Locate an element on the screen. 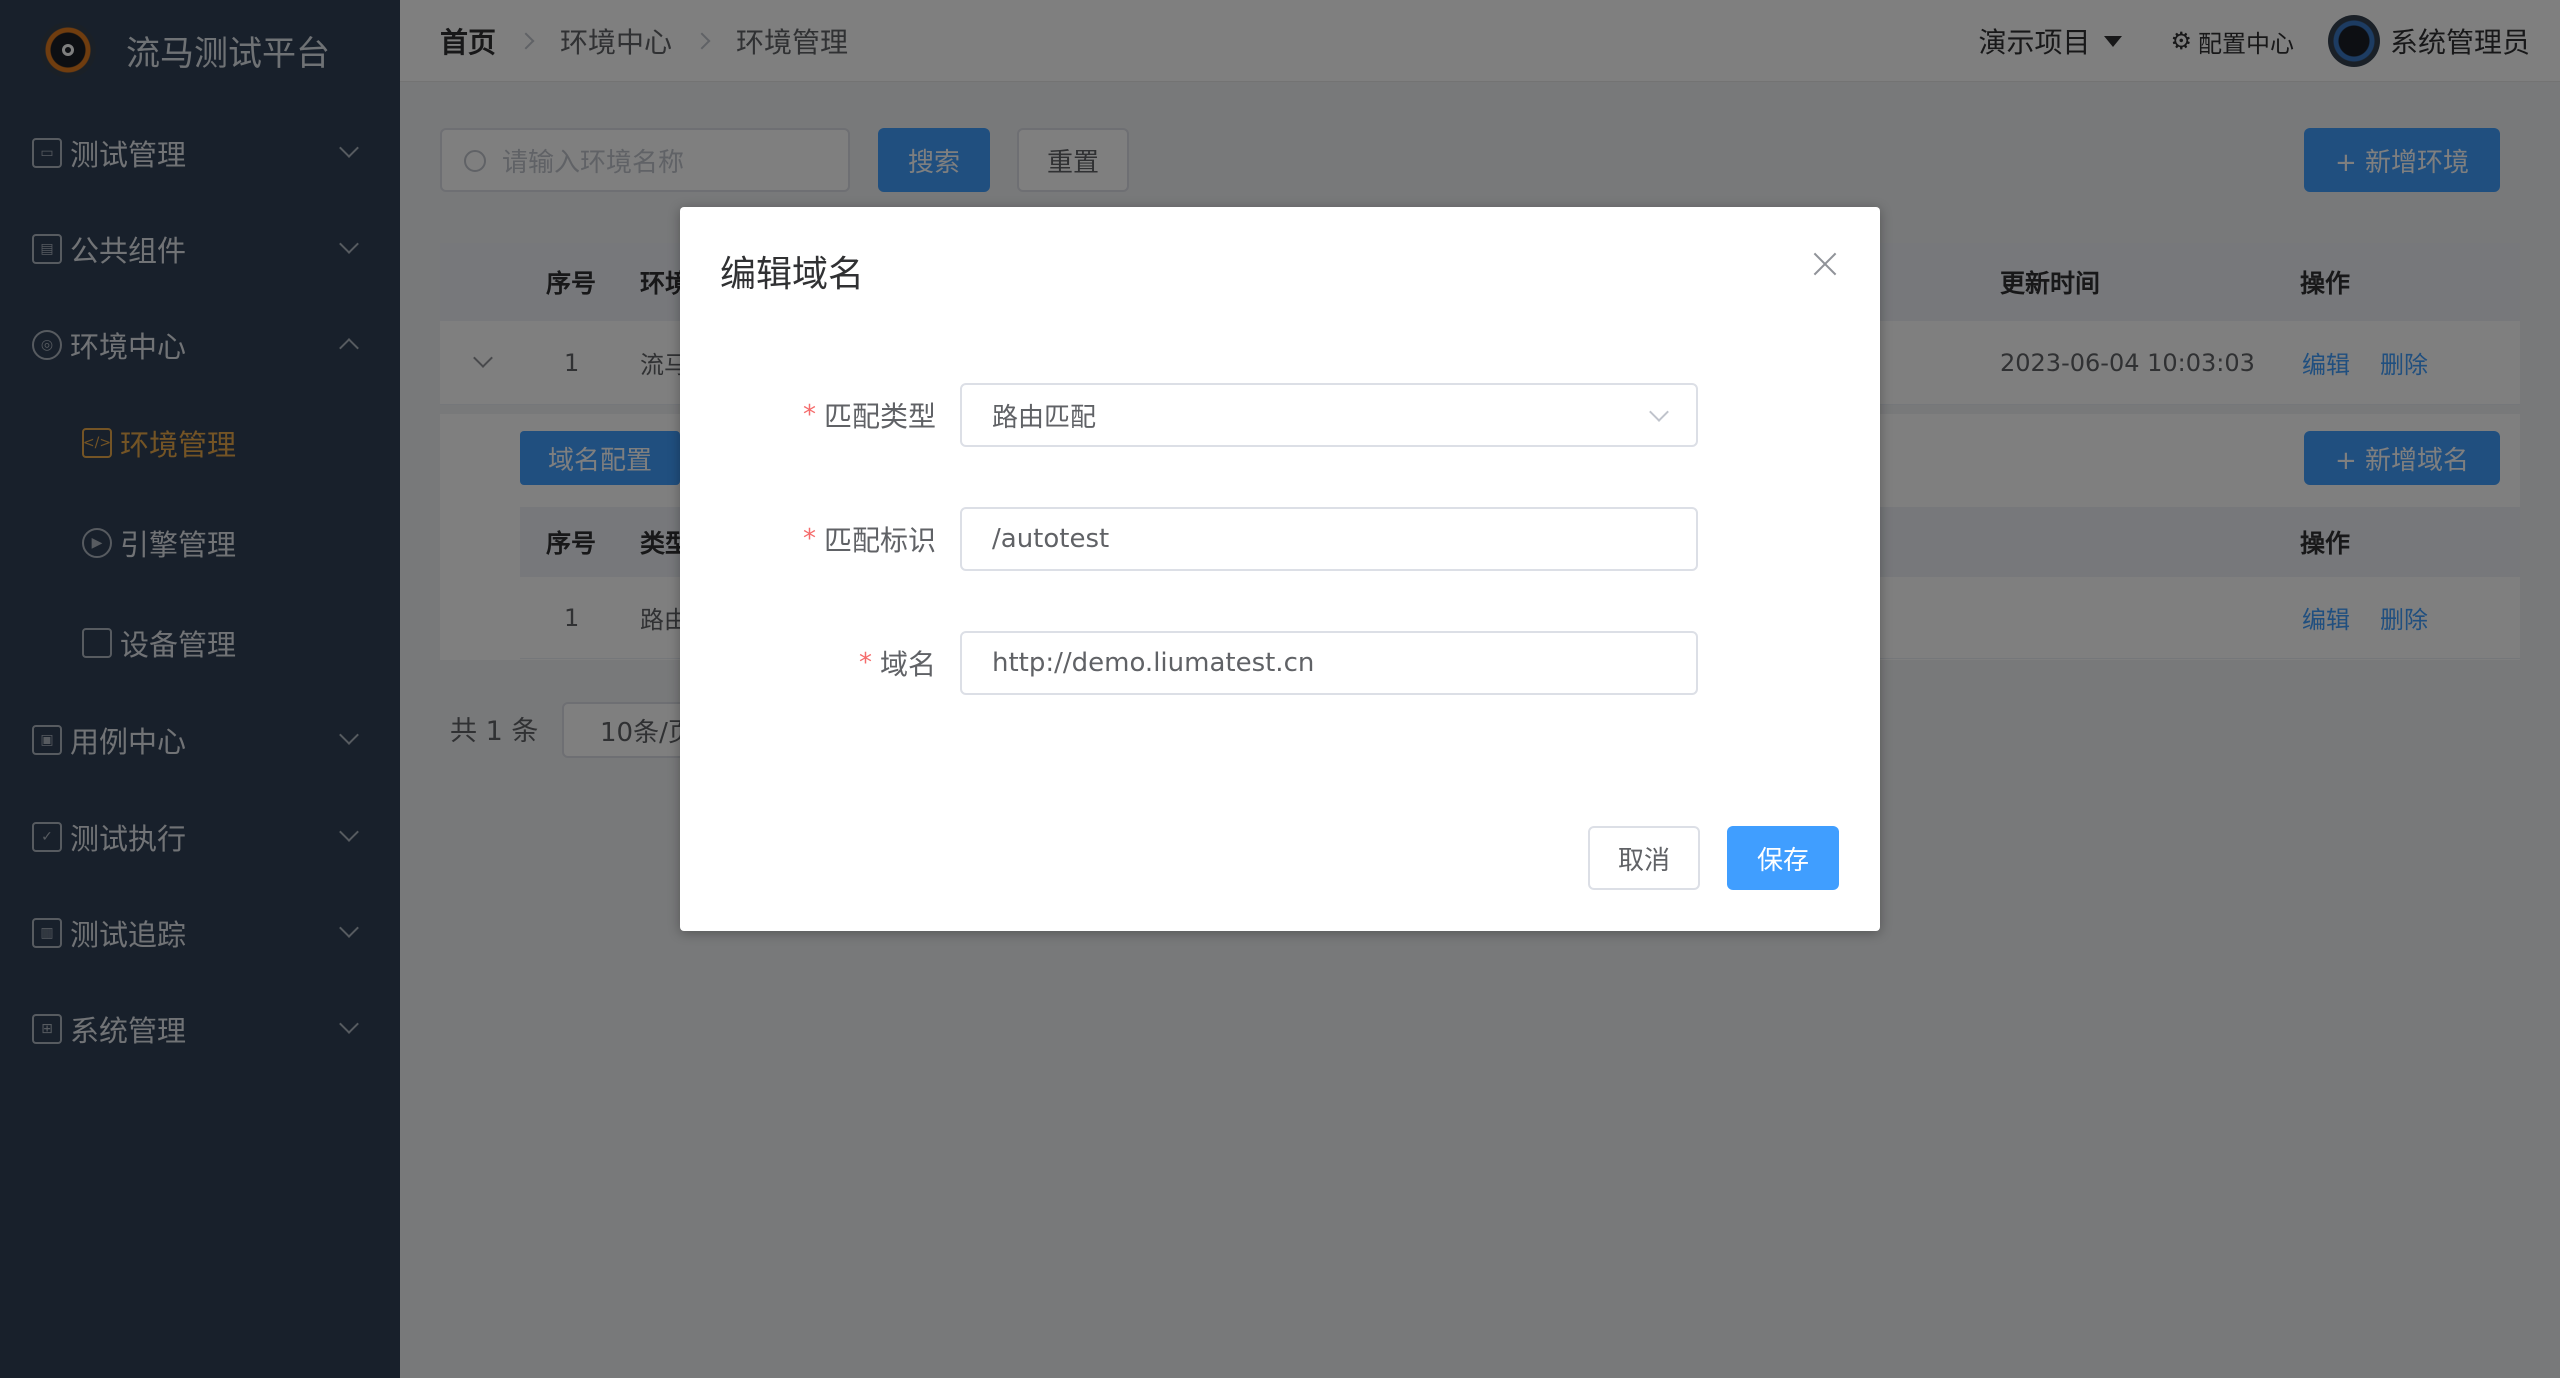 The image size is (2560, 1378). match-type-label: 匹配类型 is located at coordinates (879, 416).